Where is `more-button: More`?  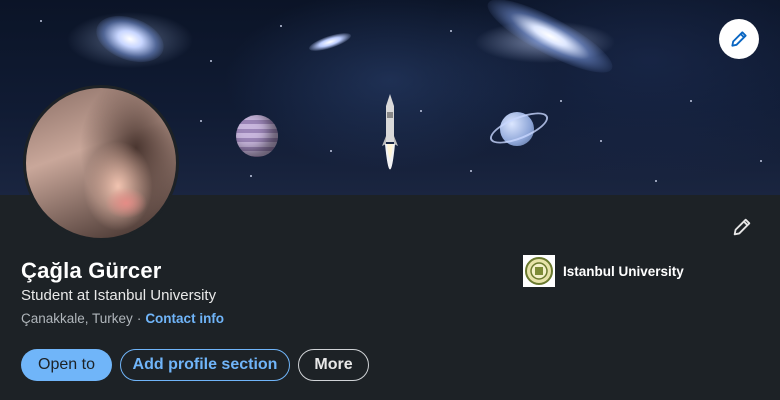 more-button: More is located at coordinates (333, 365).